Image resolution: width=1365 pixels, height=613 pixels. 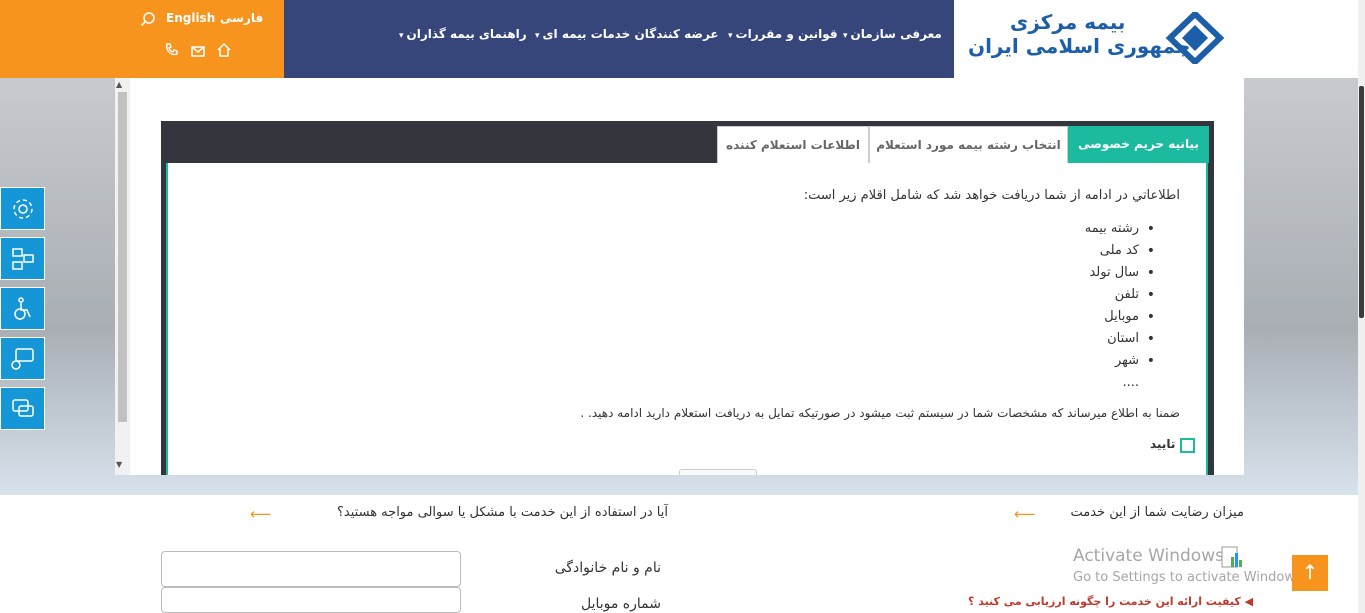 I want to click on settings-button, so click(x=22, y=208).